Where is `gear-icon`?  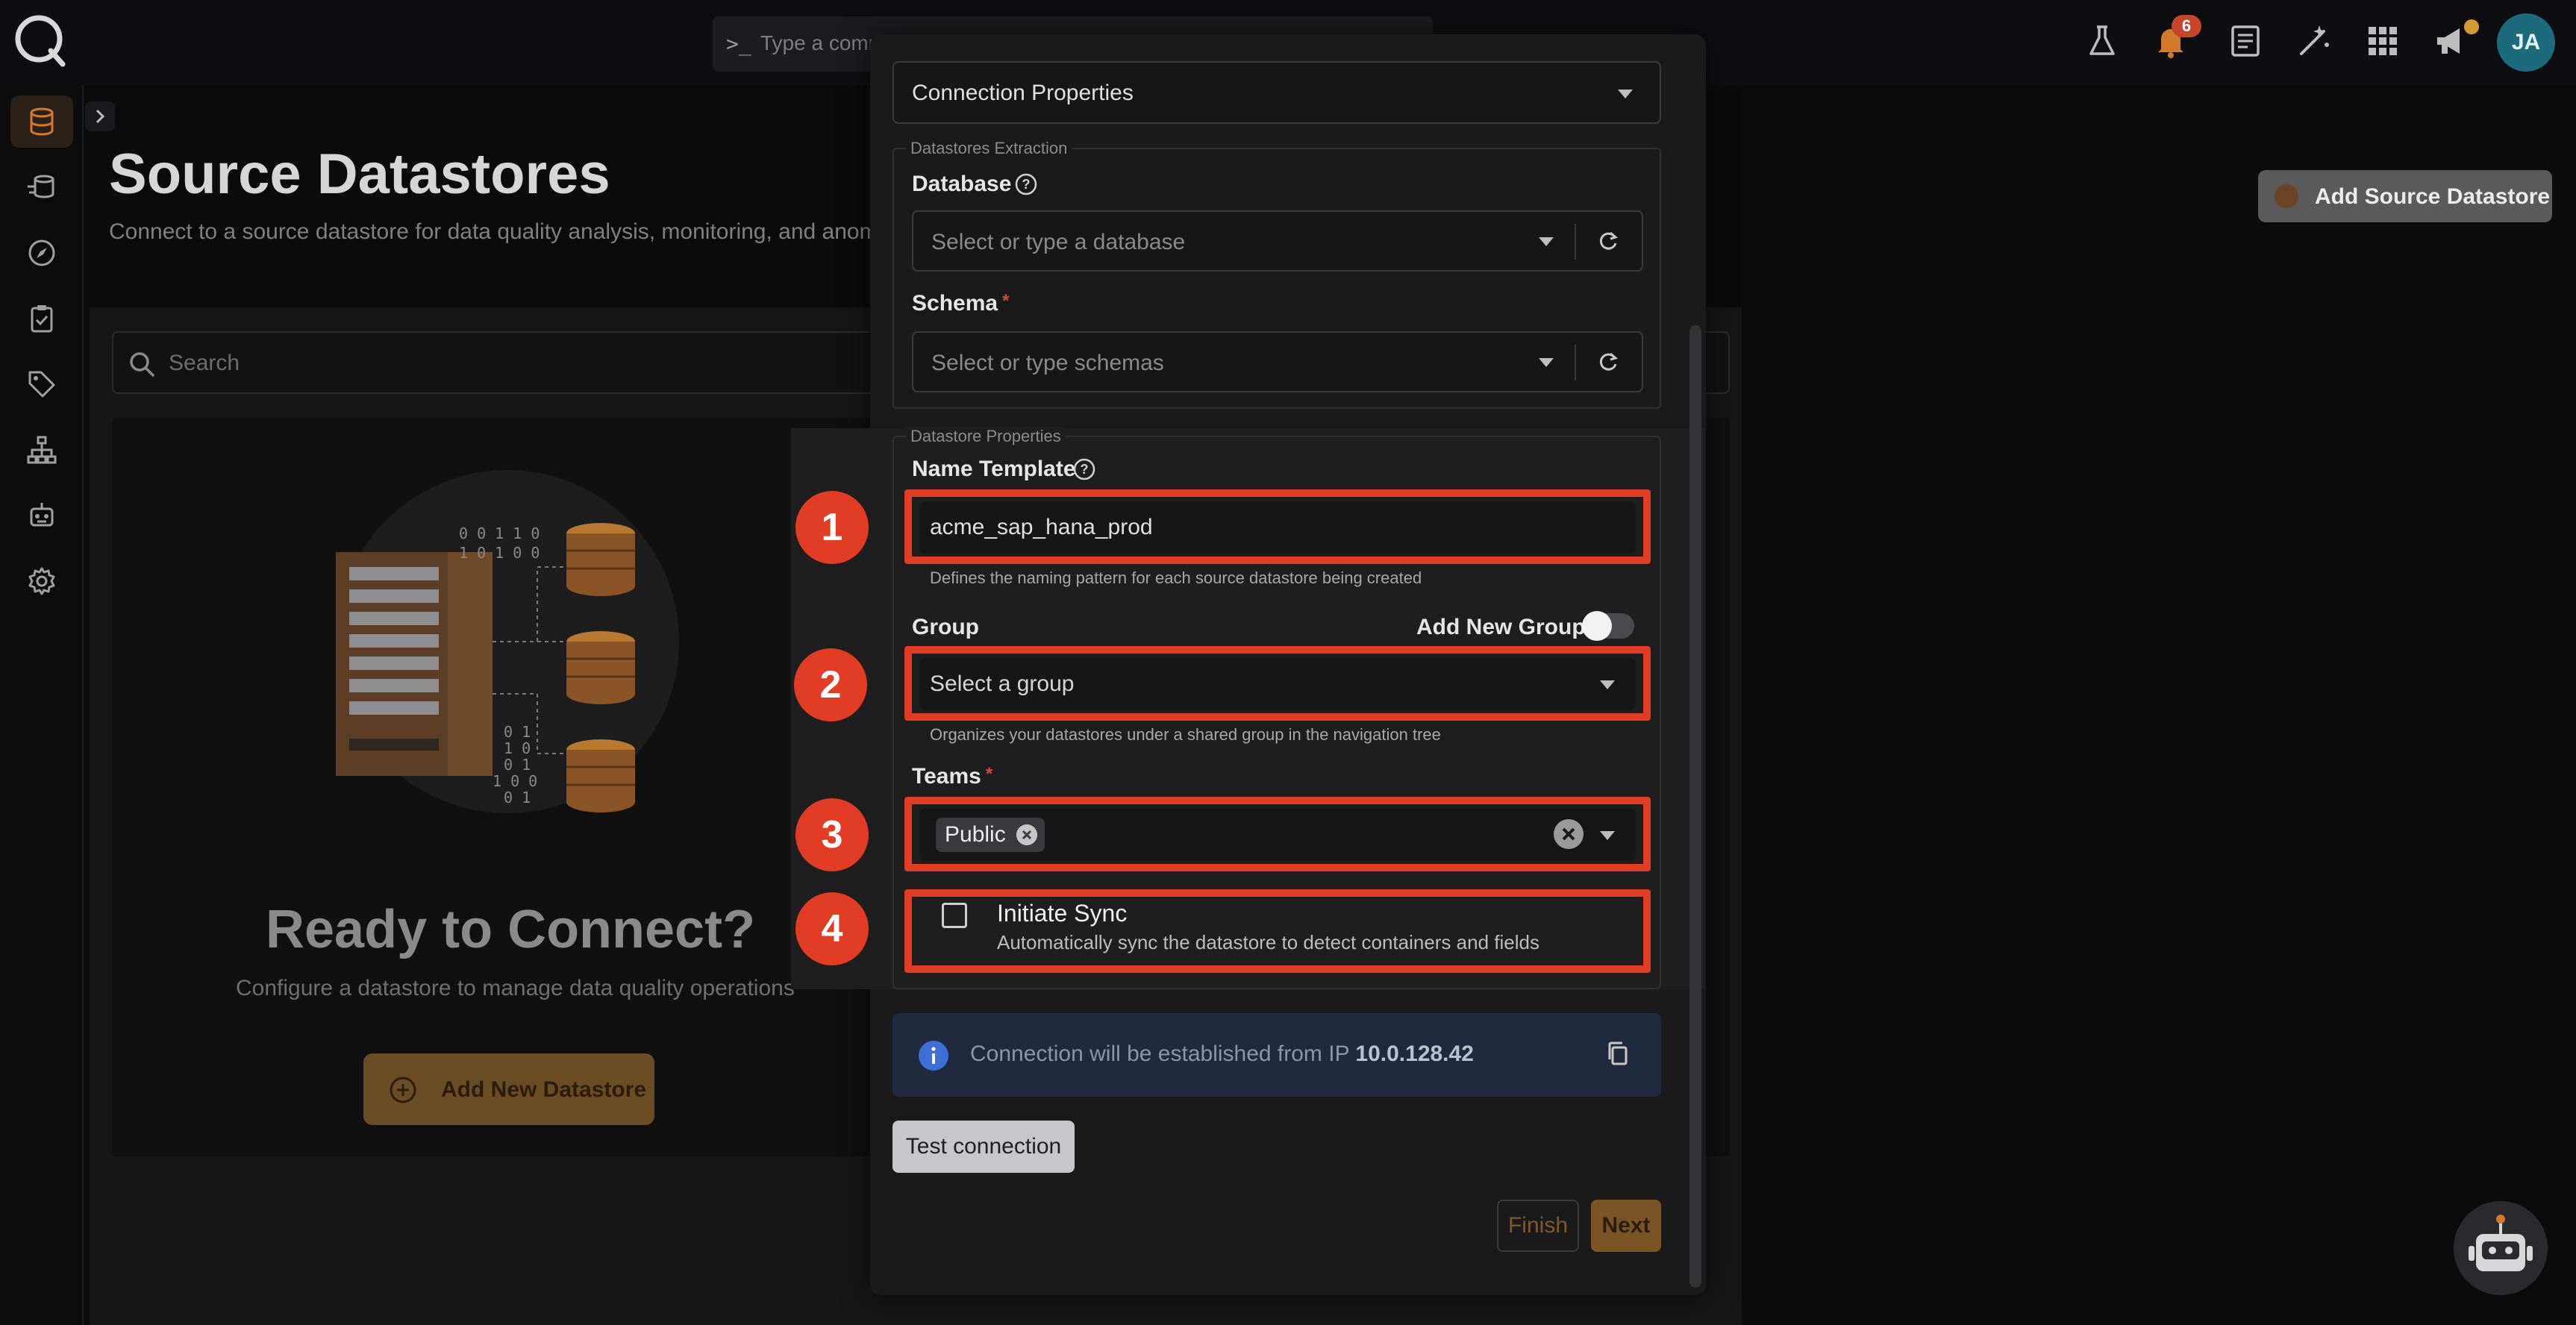 gear-icon is located at coordinates (41, 581).